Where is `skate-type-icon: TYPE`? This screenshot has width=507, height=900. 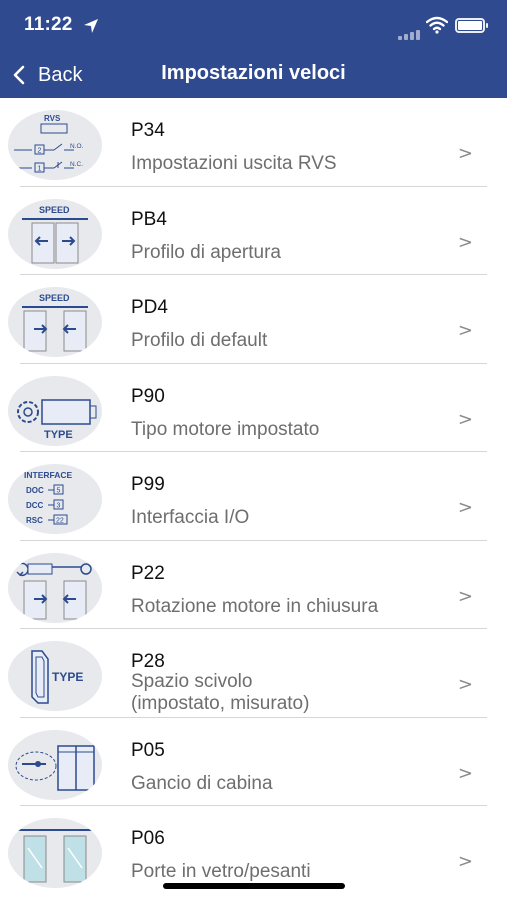 skate-type-icon: TYPE is located at coordinates (55, 676).